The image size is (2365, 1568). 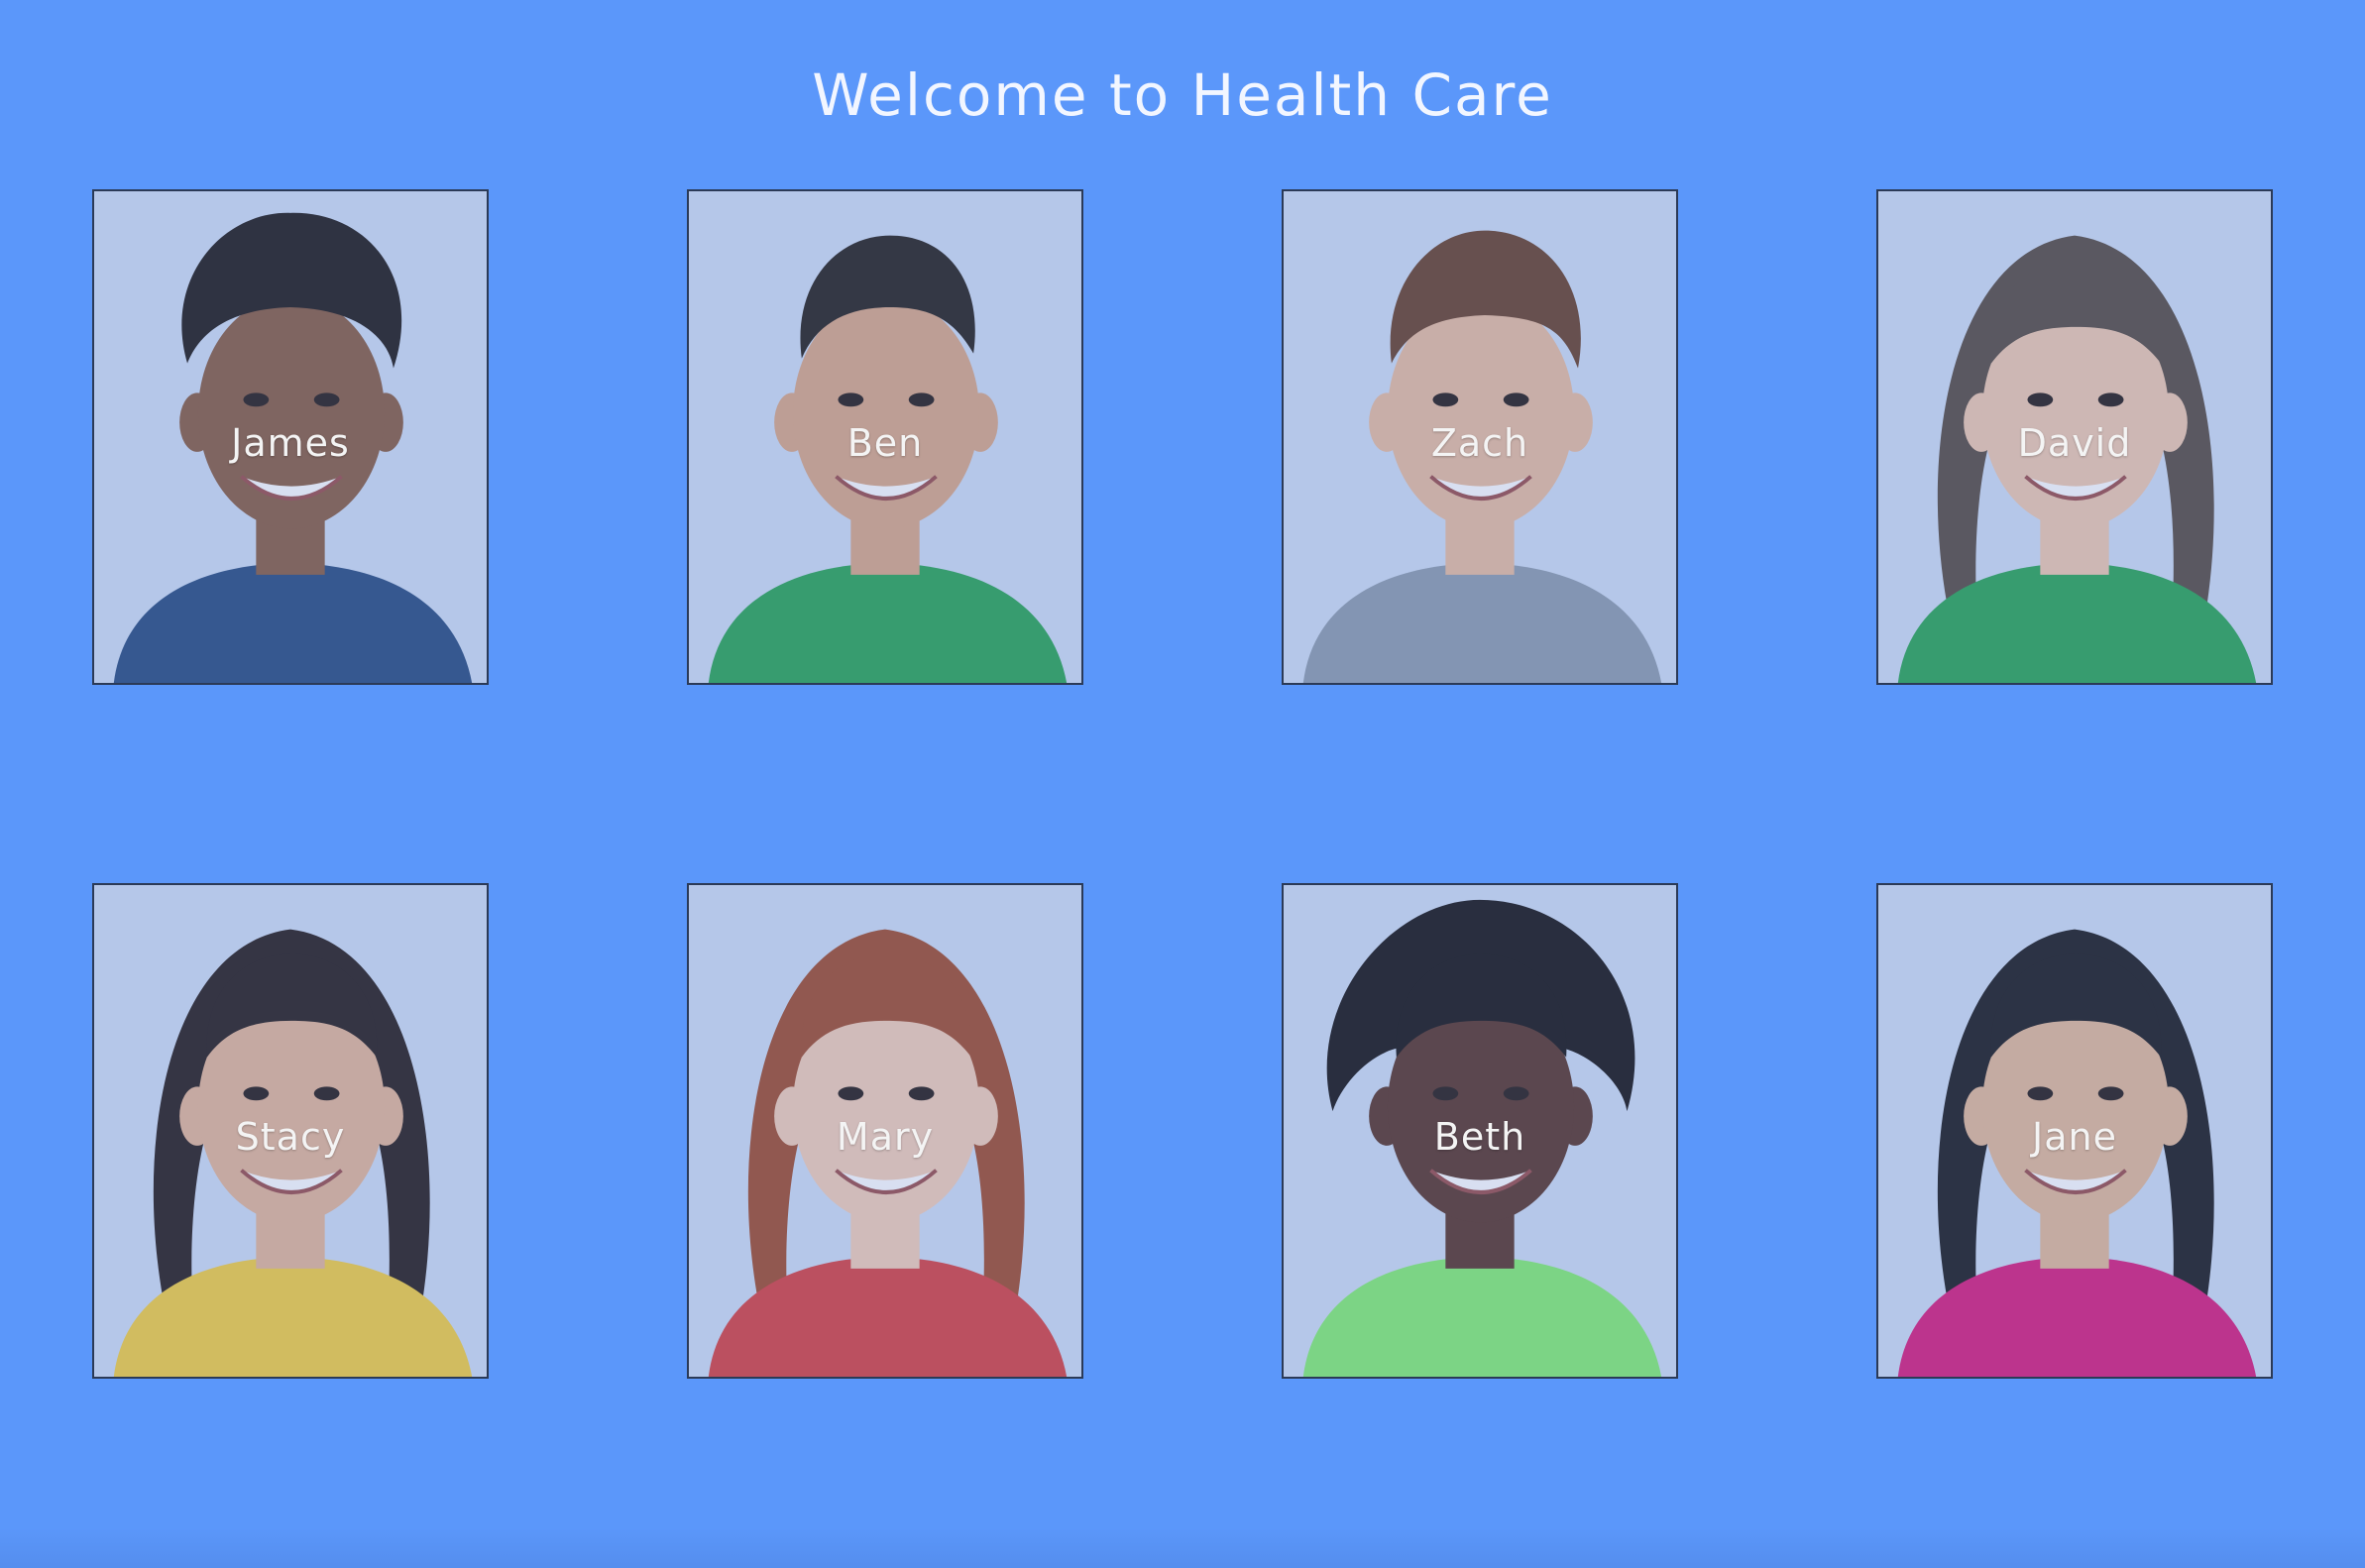 I want to click on patient-card-jane: Jane, so click(x=2074, y=1131).